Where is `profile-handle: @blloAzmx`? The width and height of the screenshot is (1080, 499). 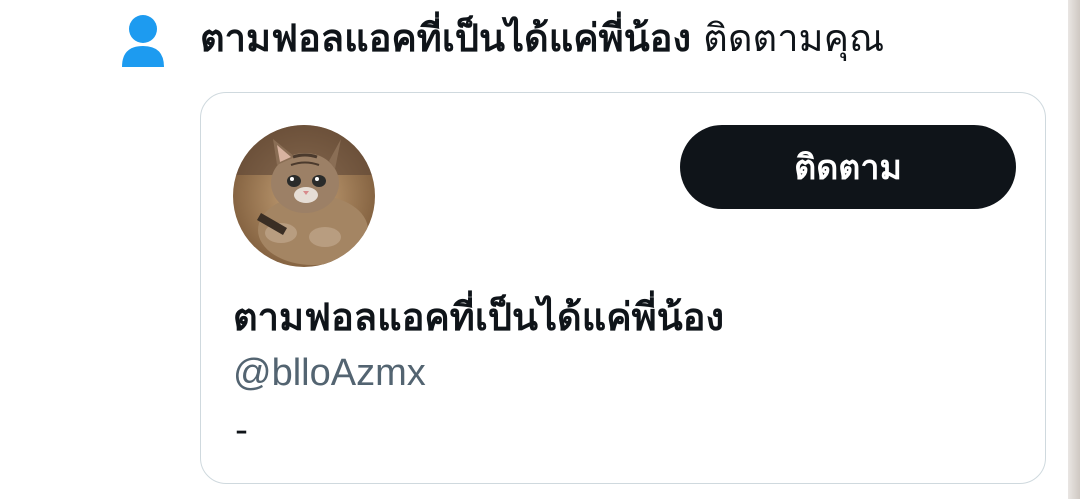 profile-handle: @blloAzmx is located at coordinates (329, 373).